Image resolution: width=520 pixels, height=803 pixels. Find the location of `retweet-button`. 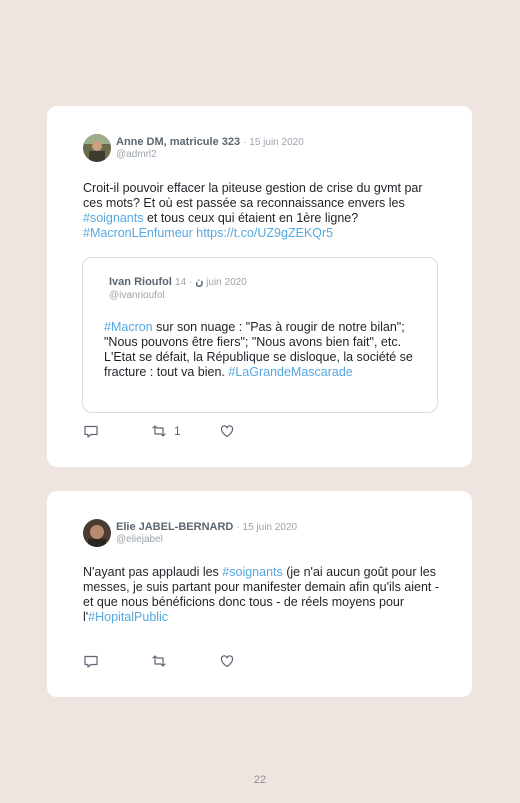

retweet-button is located at coordinates (159, 661).